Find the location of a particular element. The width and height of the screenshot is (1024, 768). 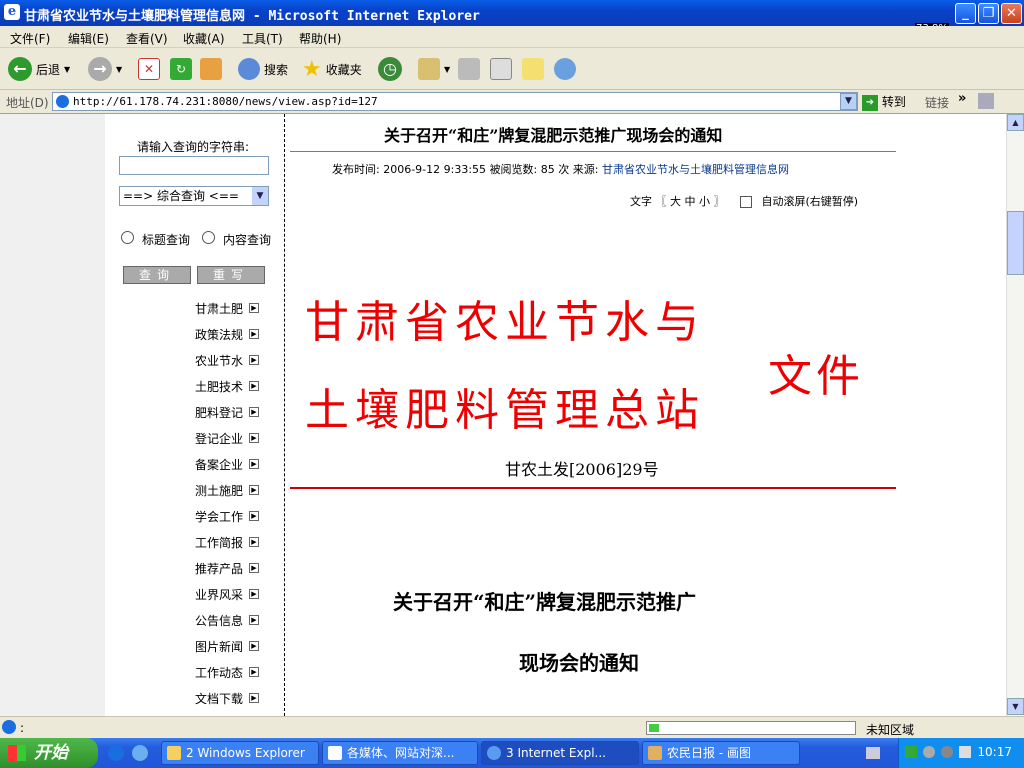

star-icon: ★ is located at coordinates (312, 69).